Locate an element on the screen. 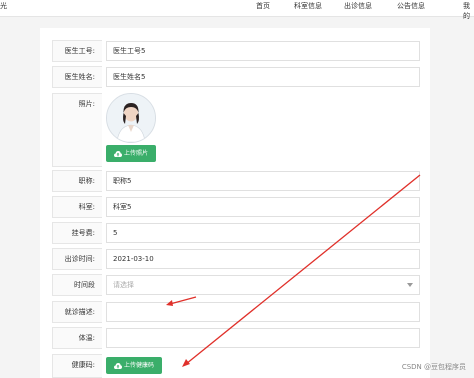  annotation-arrowhead-consult is located at coordinates (169, 303).